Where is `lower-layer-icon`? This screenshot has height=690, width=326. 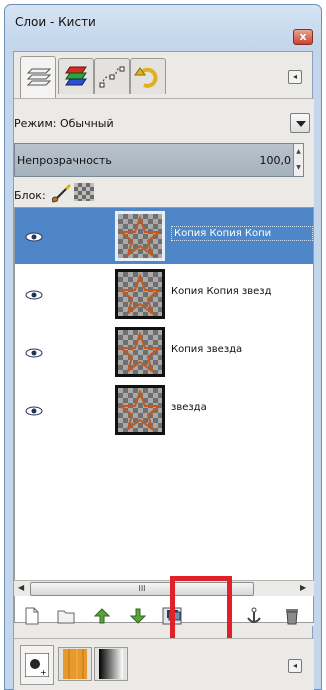 lower-layer-icon is located at coordinates (138, 616).